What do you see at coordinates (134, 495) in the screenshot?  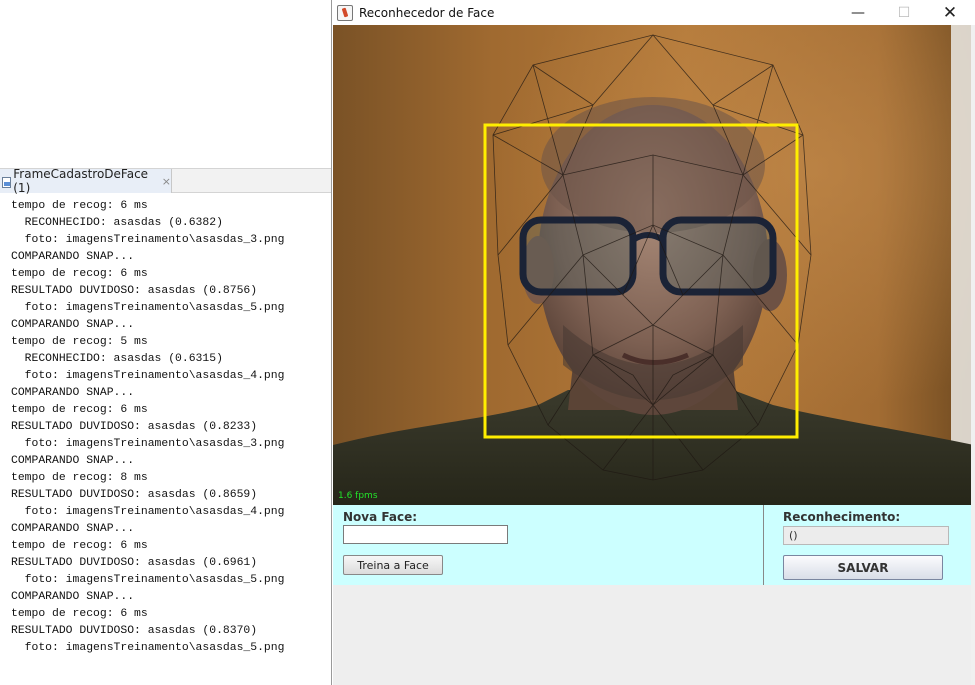 I see `console-line: RESULTADO DUVIDOSO: asasdas (0.8659)` at bounding box center [134, 495].